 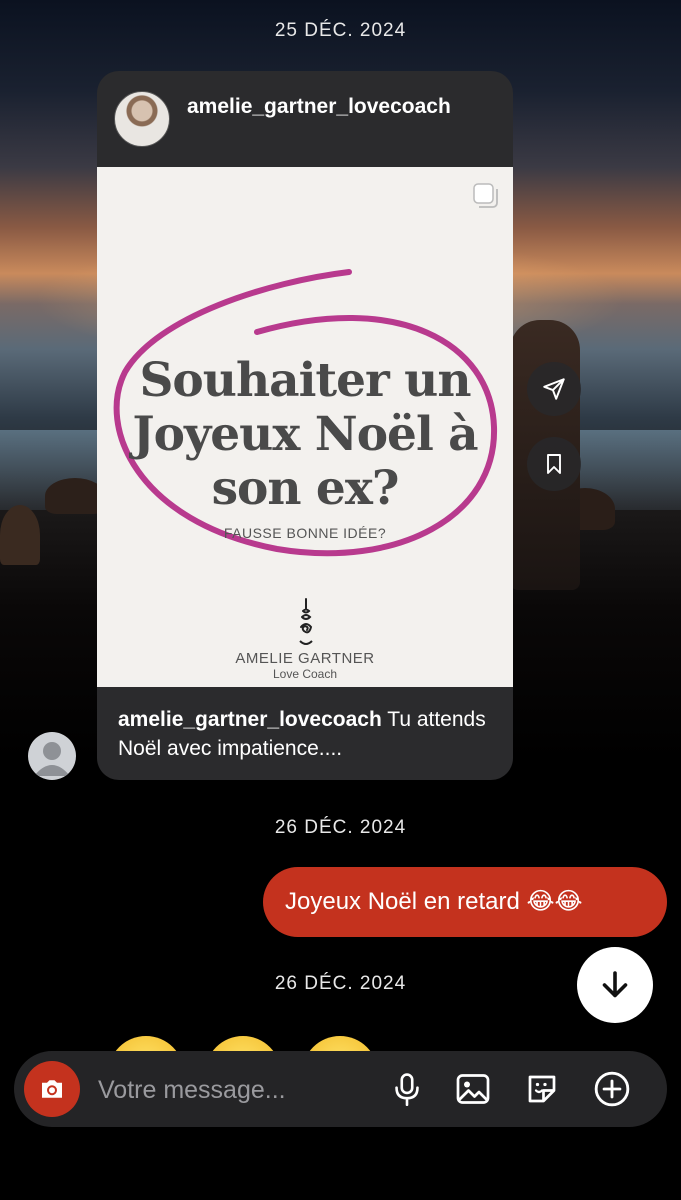 I want to click on save-post-button, so click(x=554, y=464).